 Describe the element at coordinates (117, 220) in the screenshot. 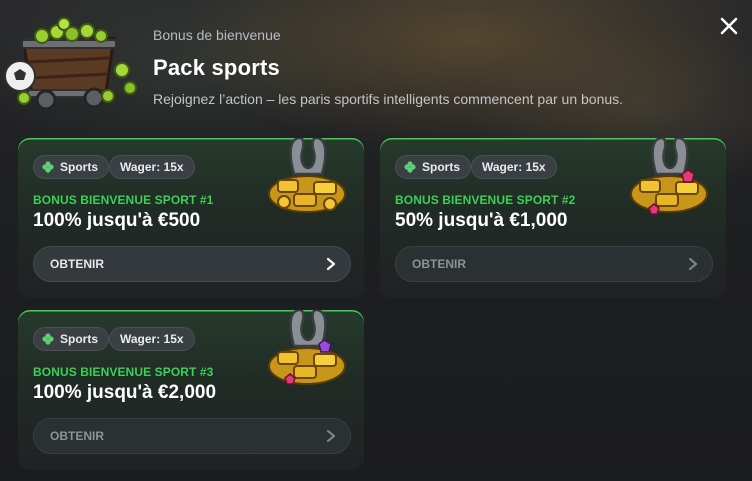

I see `bonus-amount: 100% jusqu'à €500` at that location.